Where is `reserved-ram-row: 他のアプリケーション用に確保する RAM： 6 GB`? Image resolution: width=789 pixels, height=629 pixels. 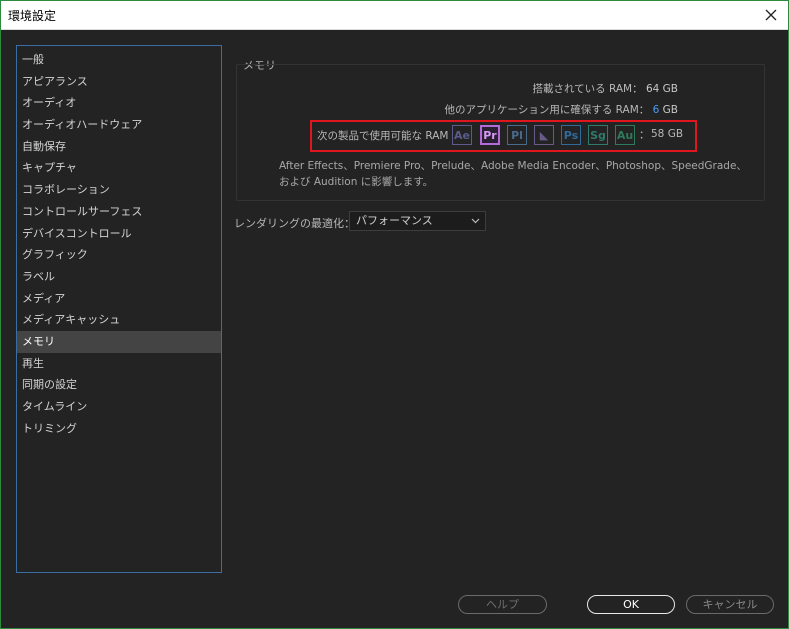 reserved-ram-row: 他のアプリケーション用に確保する RAM： 6 GB is located at coordinates (561, 109).